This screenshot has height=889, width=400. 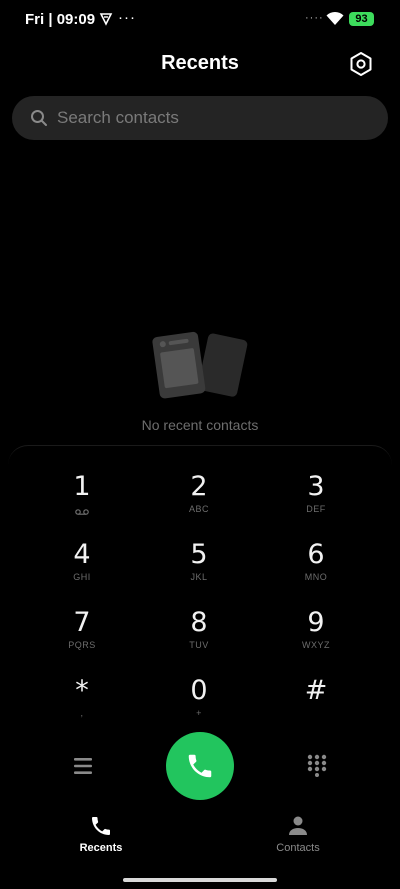 I want to click on dial-key-9: 9 WXYZ, so click(x=316, y=638).